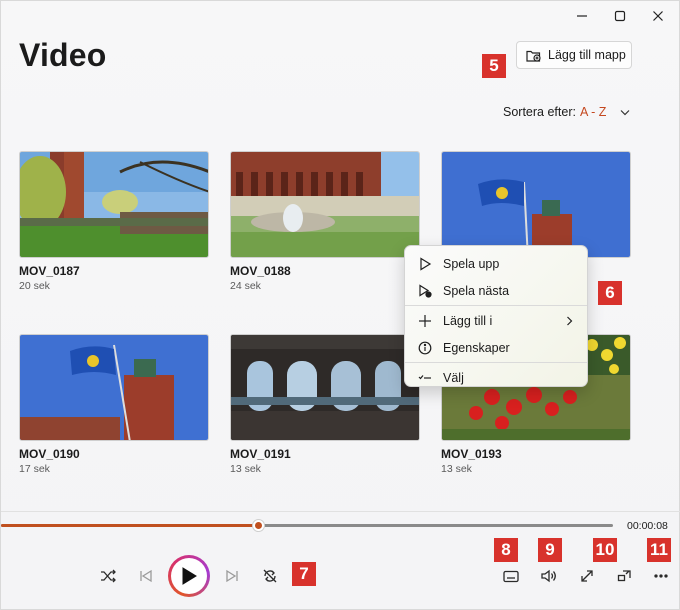 The height and width of the screenshot is (610, 680). Describe the element at coordinates (471, 454) in the screenshot. I see `video-name: MOV_0193` at that location.